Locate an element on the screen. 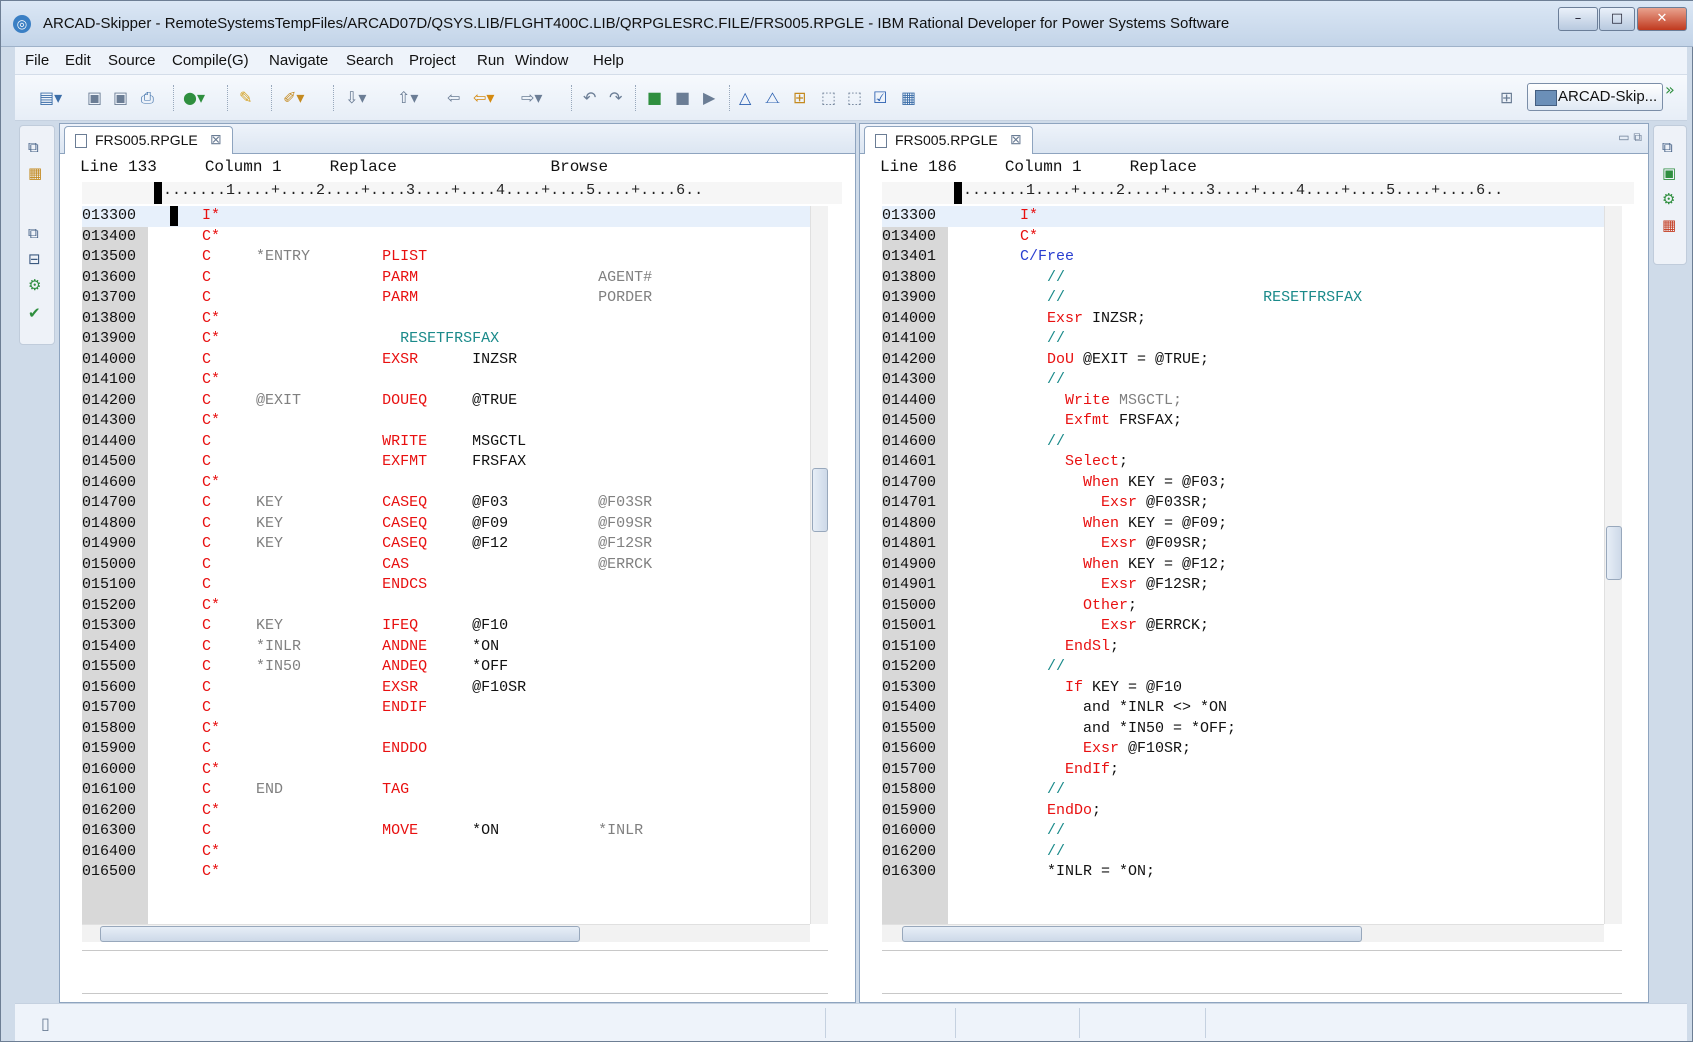 The image size is (1693, 1042). menu-source: Source is located at coordinates (132, 60).